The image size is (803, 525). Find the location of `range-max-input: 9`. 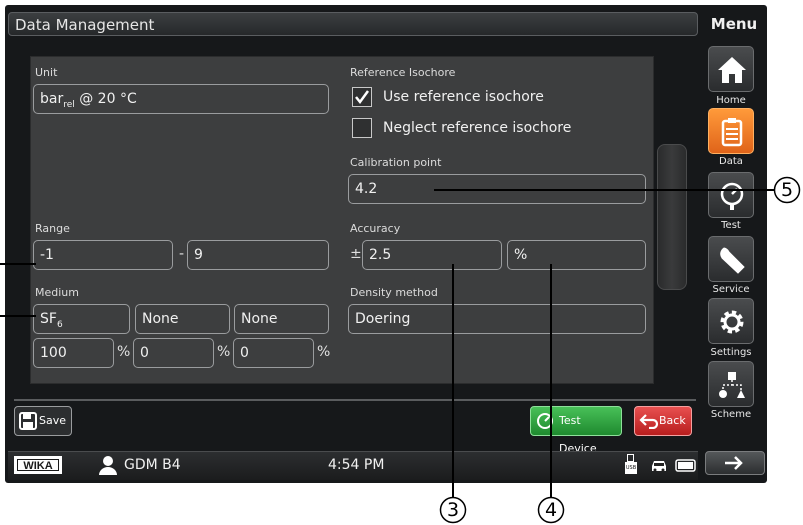

range-max-input: 9 is located at coordinates (258, 255).